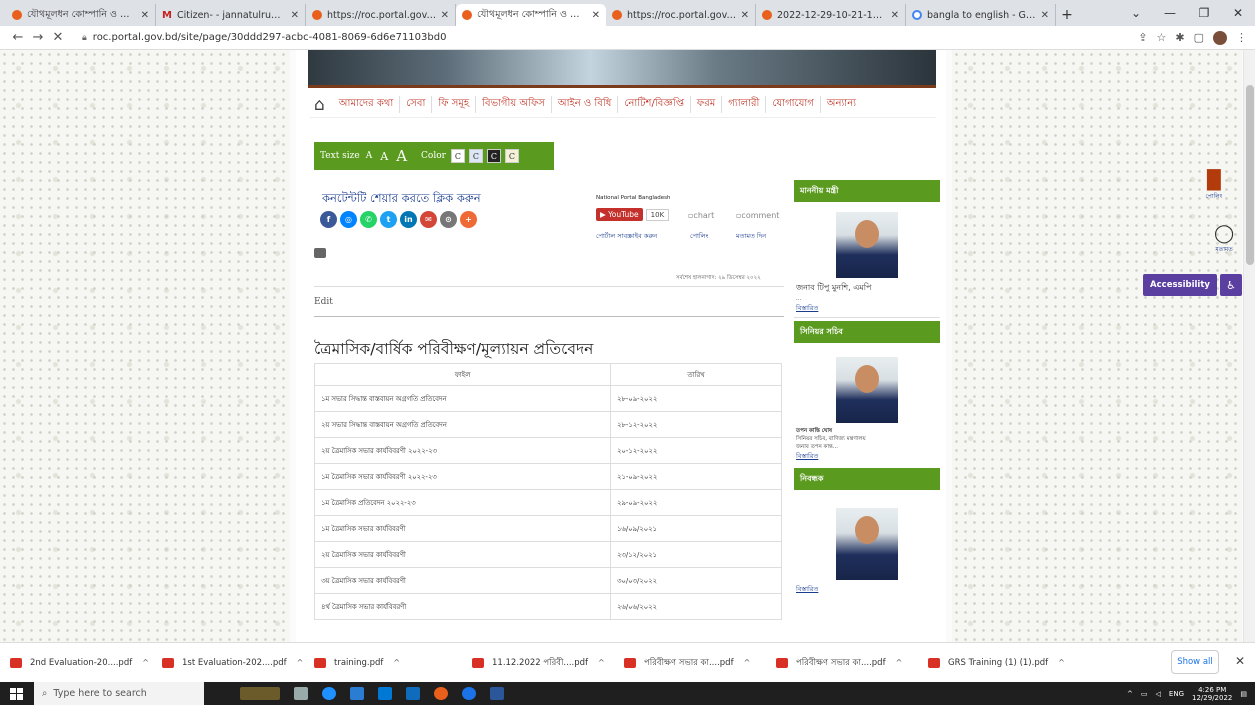 The width and height of the screenshot is (1255, 705). Describe the element at coordinates (231, 15) in the screenshot. I see `browser-tab: M Citizen- - jannatulruma18@gma ✕` at that location.